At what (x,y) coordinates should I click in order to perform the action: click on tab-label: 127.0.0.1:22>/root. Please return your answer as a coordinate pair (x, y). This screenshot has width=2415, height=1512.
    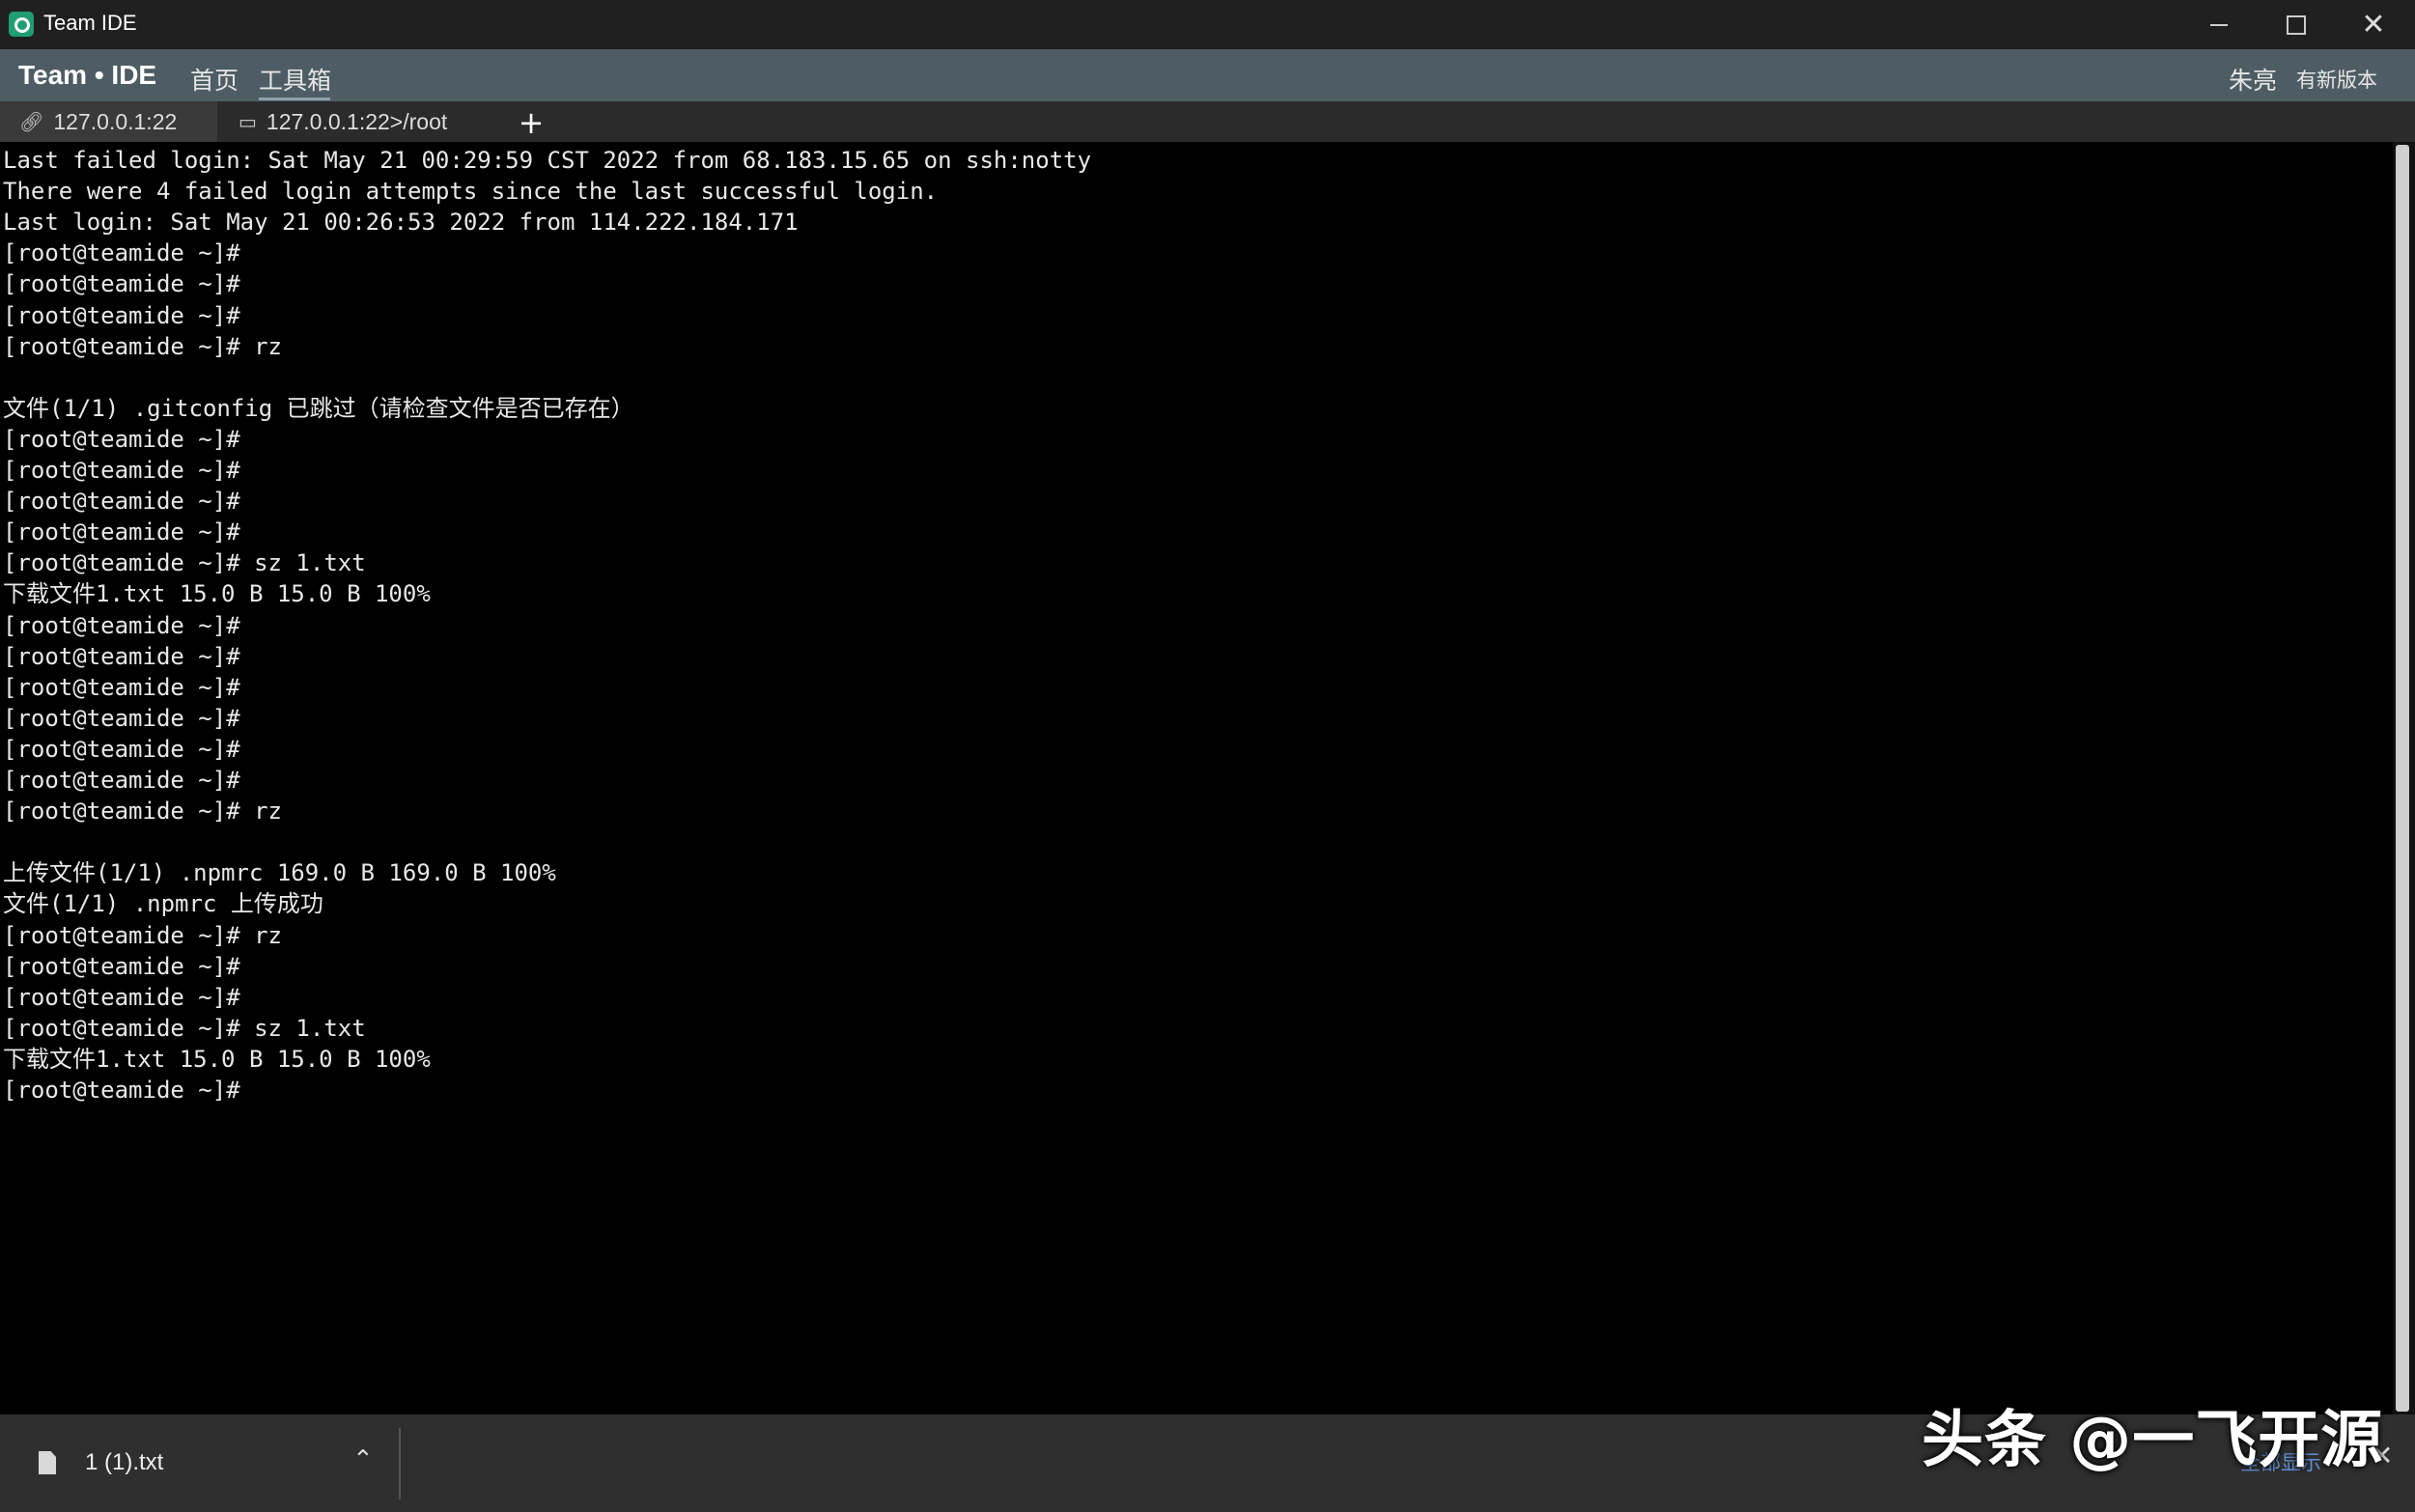
    Looking at the image, I should click on (357, 121).